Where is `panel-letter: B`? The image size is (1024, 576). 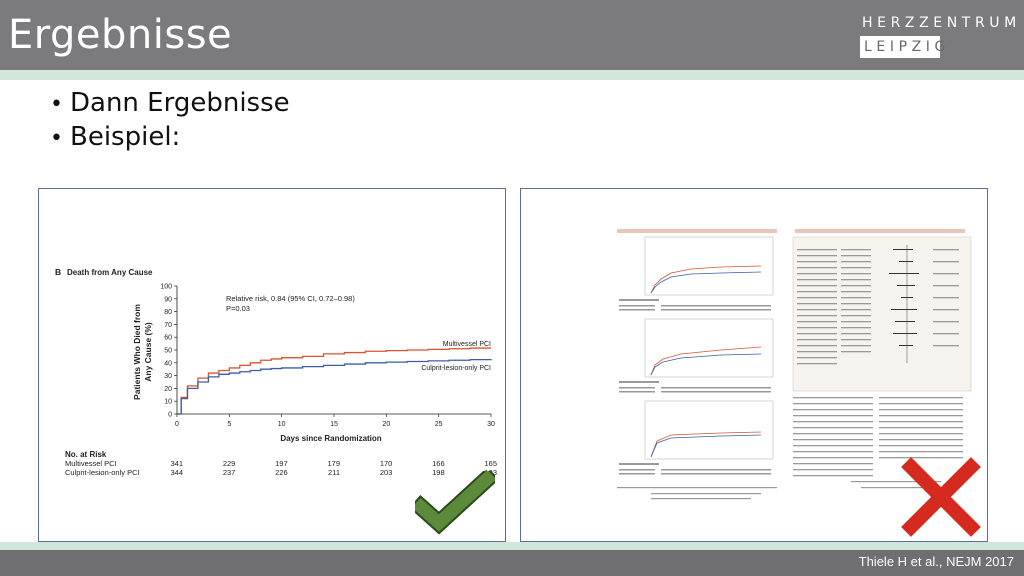
panel-letter: B is located at coordinates (58, 272).